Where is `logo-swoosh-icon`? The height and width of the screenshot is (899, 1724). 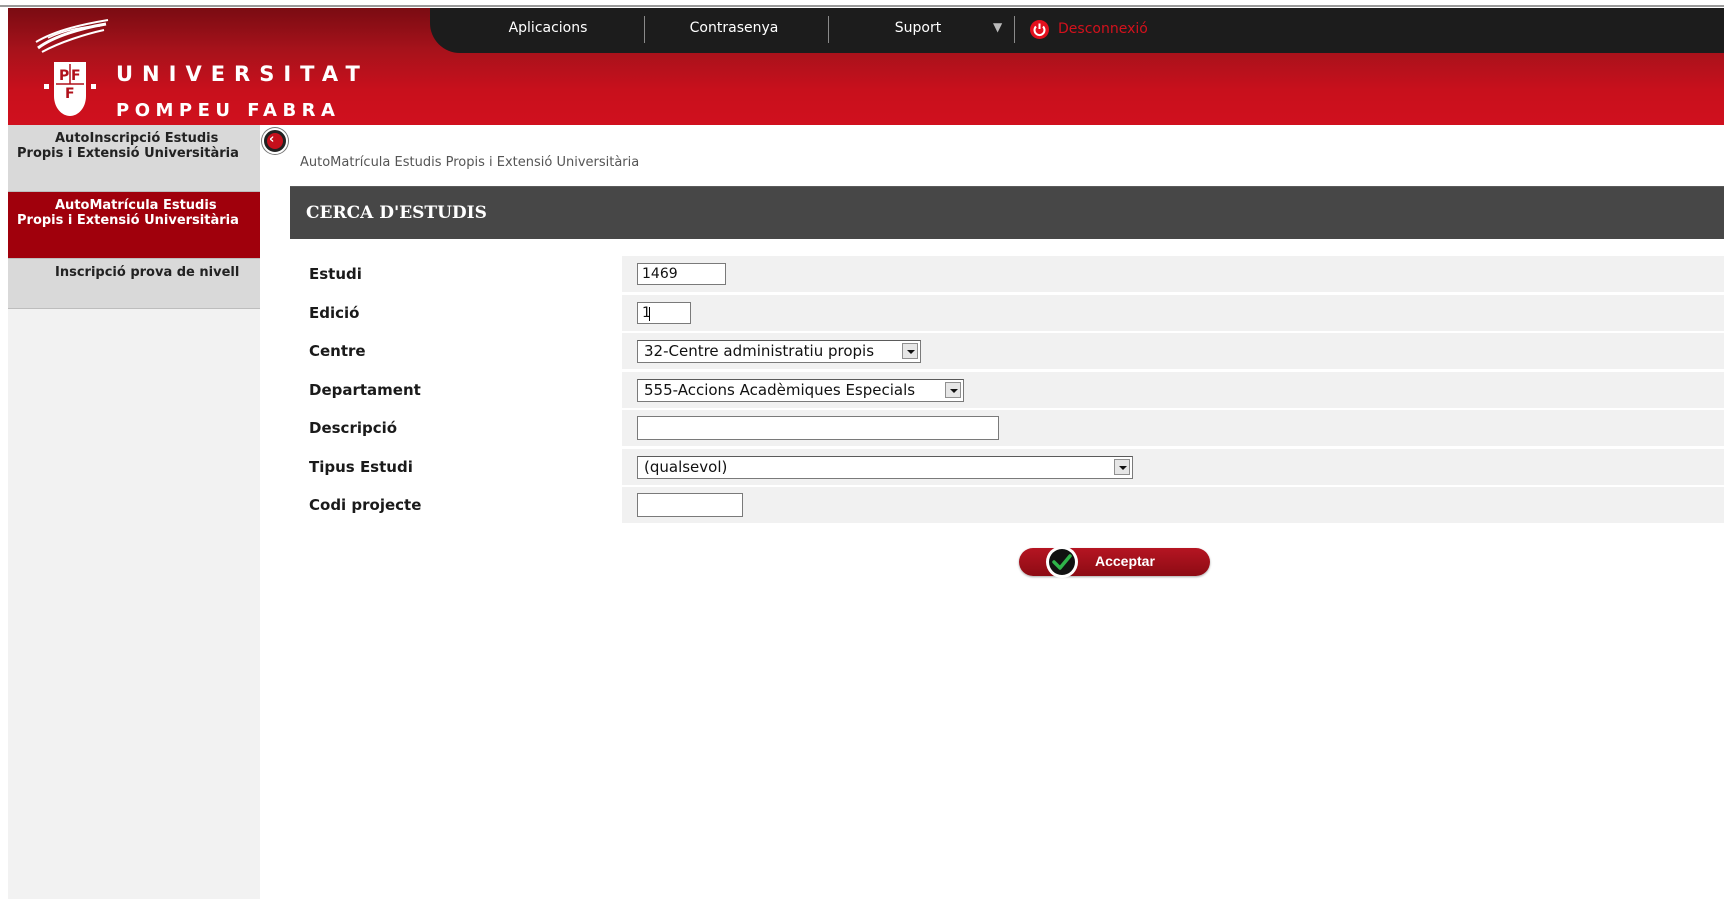 logo-swoosh-icon is located at coordinates (72, 36).